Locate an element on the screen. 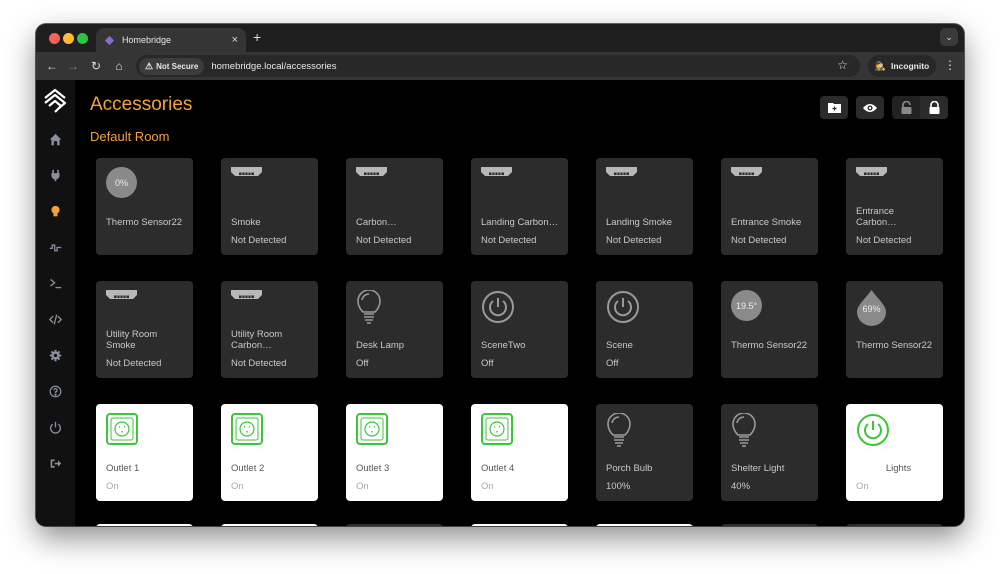  accessory-tile: Outlet 4 On is located at coordinates (519, 452).